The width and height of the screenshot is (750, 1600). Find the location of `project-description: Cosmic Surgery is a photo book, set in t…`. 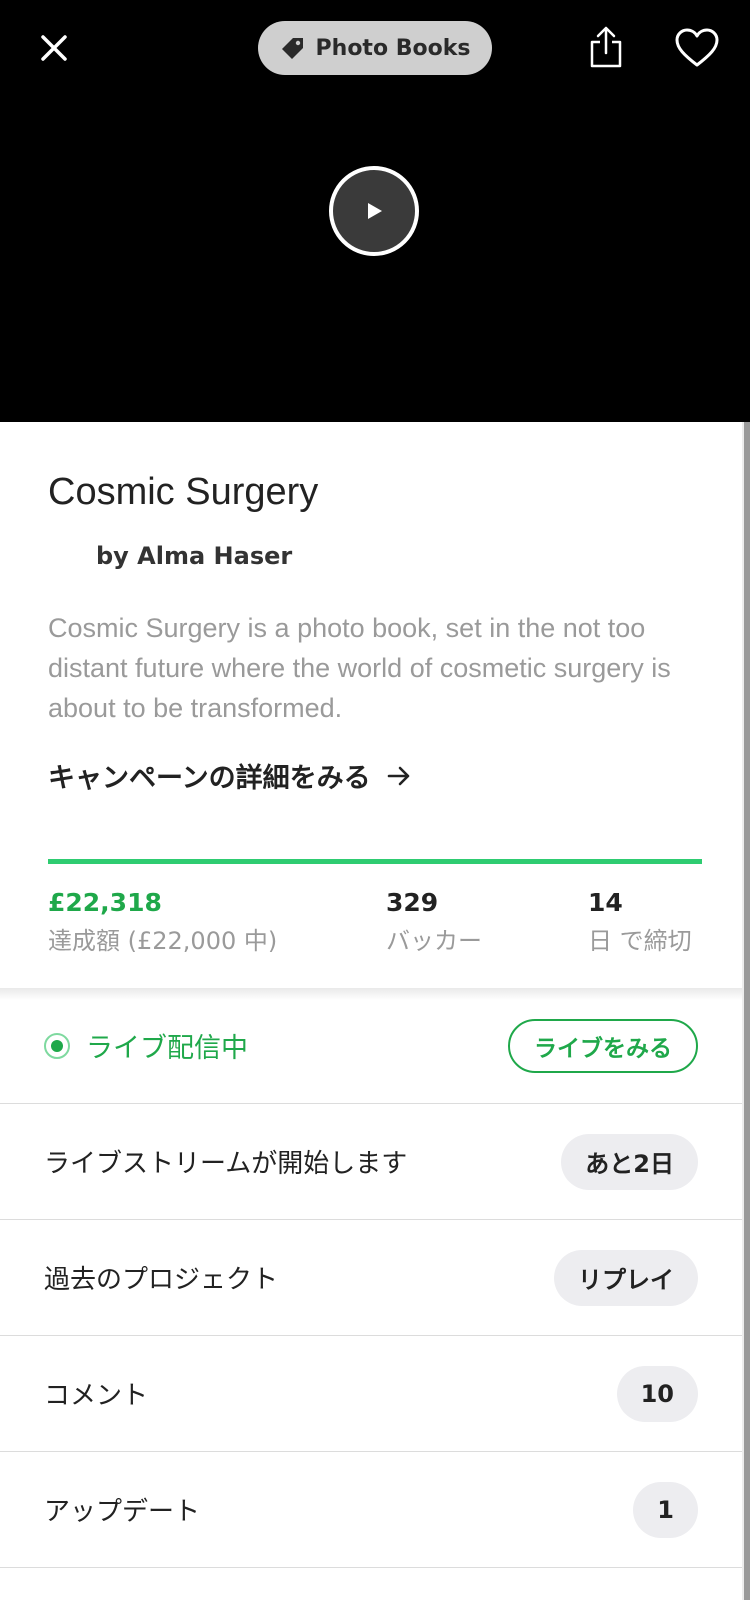

project-description: Cosmic Surgery is a photo book, set in t… is located at coordinates (359, 668).